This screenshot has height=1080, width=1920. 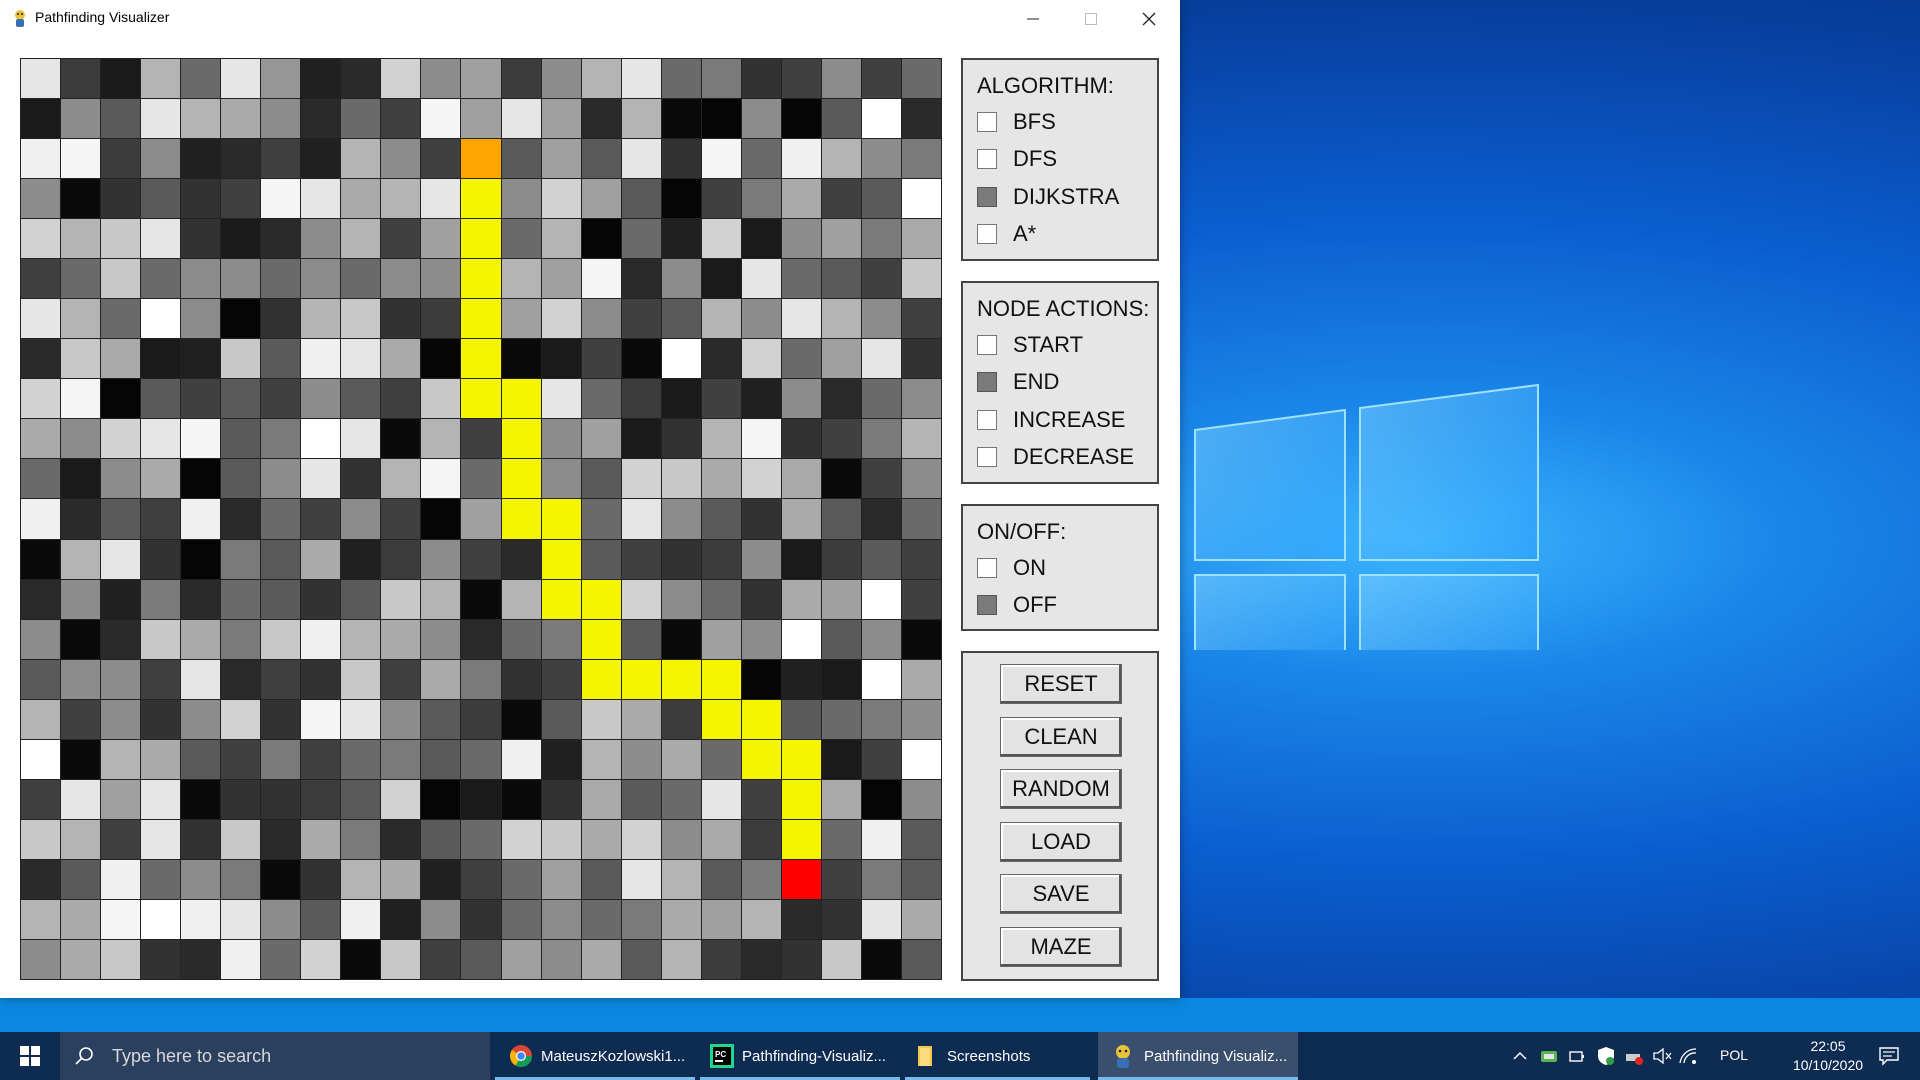 I want to click on network-off-icon, so click(x=1634, y=1056).